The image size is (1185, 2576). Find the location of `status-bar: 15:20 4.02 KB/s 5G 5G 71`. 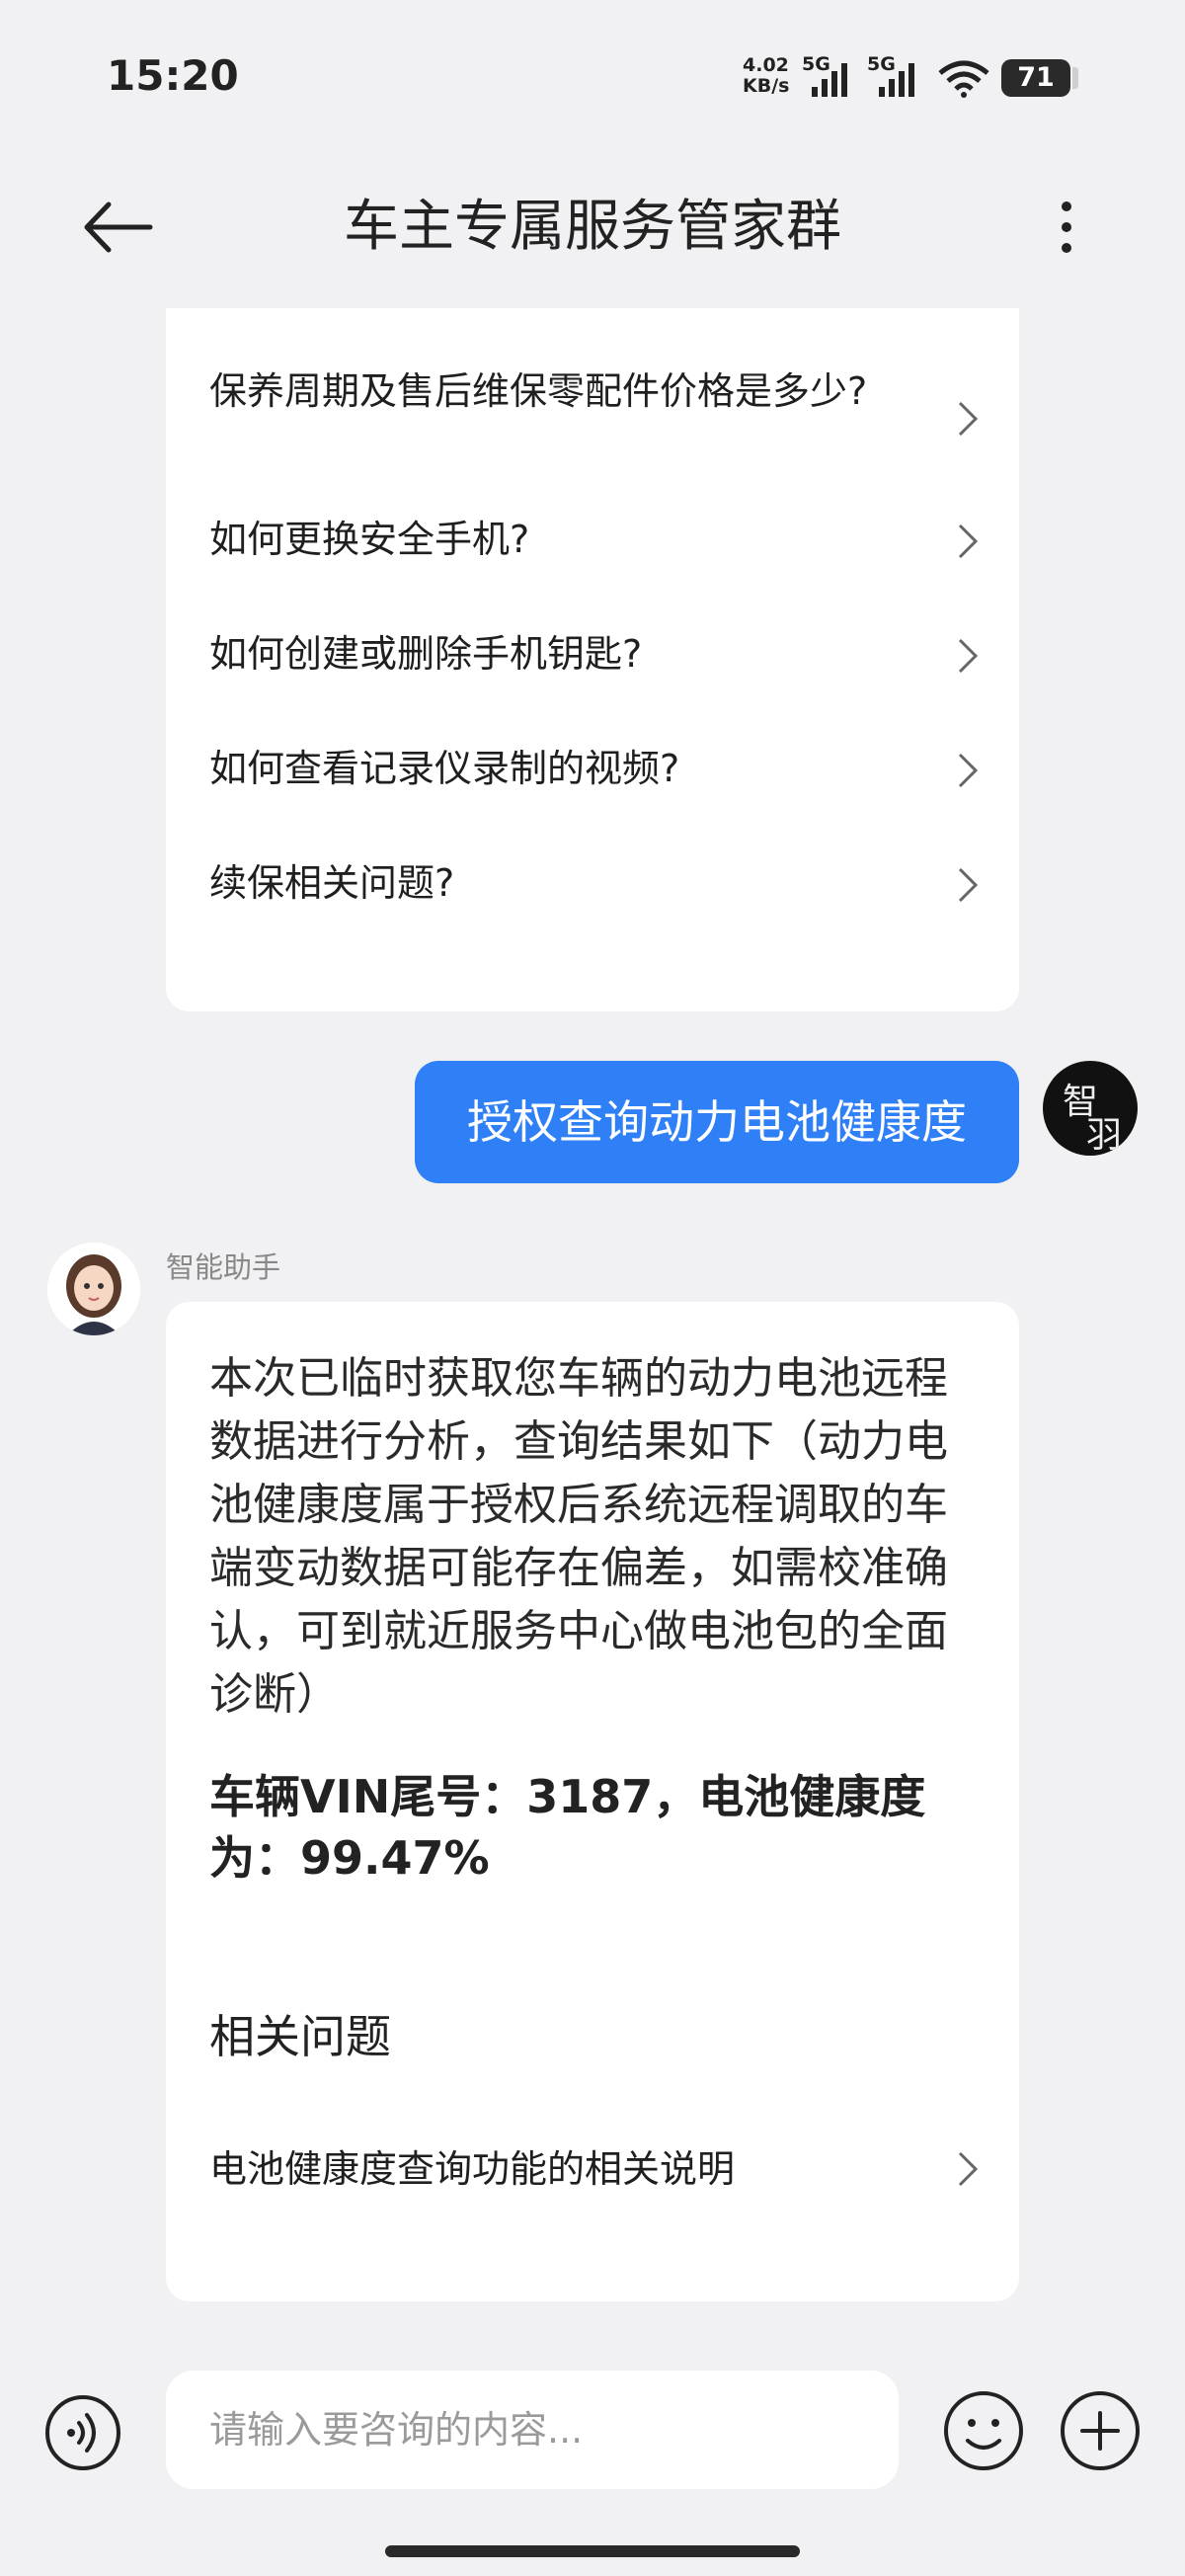

status-bar: 15:20 4.02 KB/s 5G 5G 71 is located at coordinates (592, 79).